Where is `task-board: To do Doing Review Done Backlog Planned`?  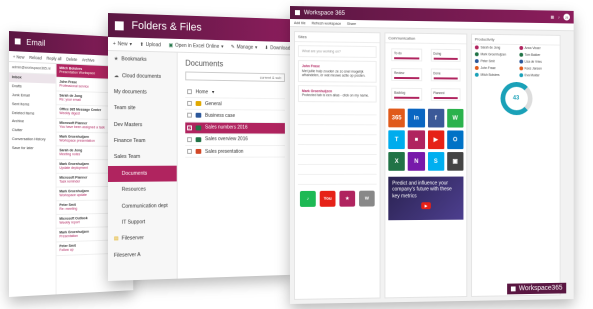 task-board: To do Doing Review Done Backlog Planned is located at coordinates (425, 74).